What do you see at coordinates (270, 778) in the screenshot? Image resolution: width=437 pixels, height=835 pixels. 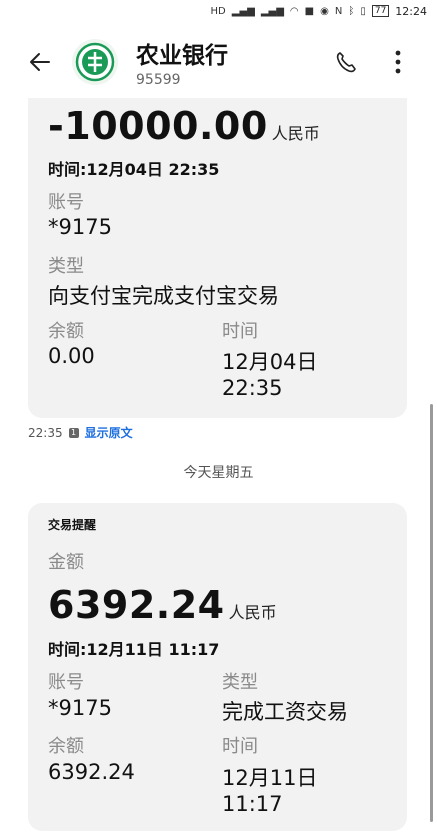 I see `datetime-date: 12月11日` at bounding box center [270, 778].